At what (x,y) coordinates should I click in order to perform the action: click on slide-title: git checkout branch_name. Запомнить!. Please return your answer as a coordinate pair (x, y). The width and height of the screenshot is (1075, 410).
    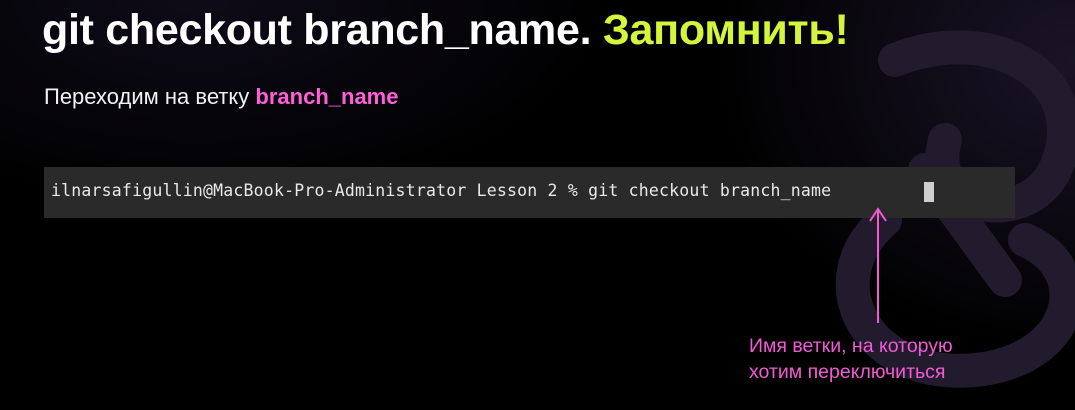
    Looking at the image, I should click on (445, 30).